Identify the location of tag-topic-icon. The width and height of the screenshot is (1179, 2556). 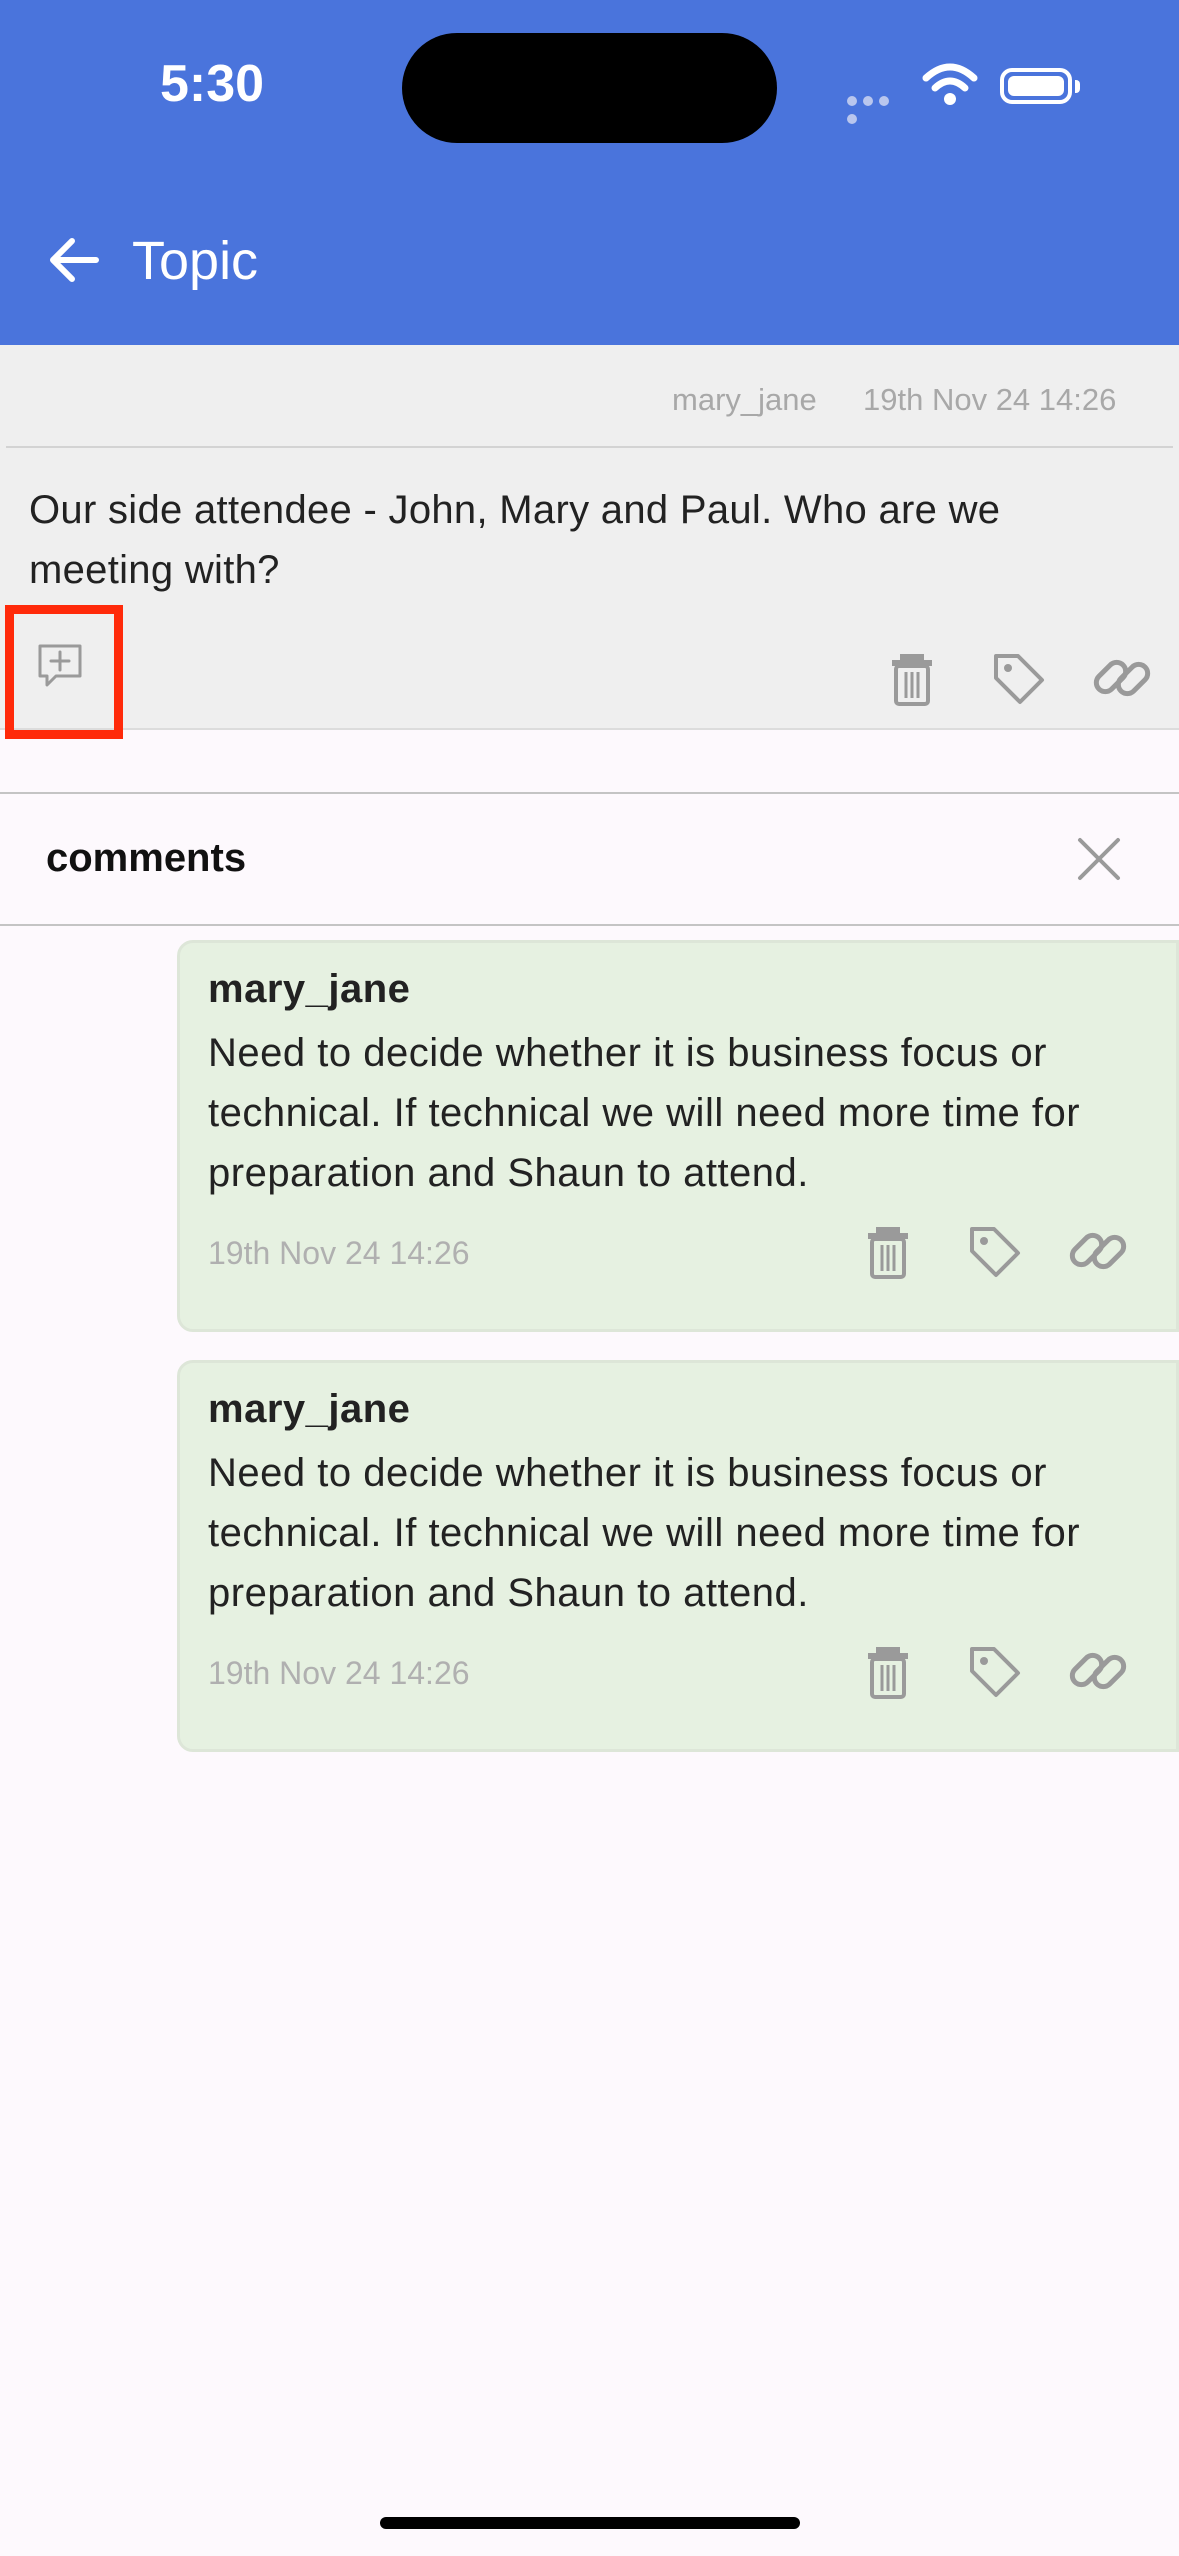
(1018, 678).